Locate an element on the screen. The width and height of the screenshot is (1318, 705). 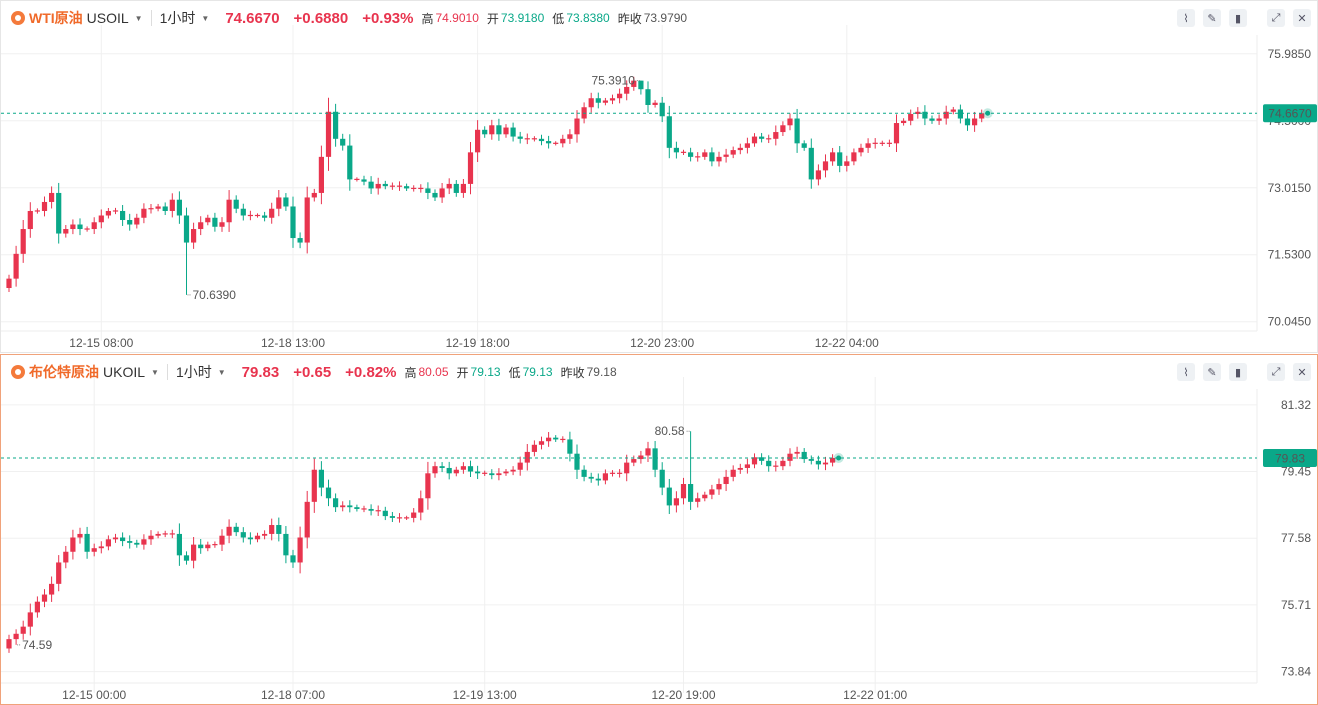
min-annotation-label: 74.59 is located at coordinates (37, 645).